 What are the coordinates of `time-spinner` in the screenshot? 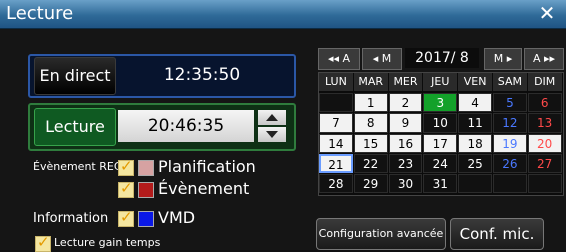 It's located at (272, 126).